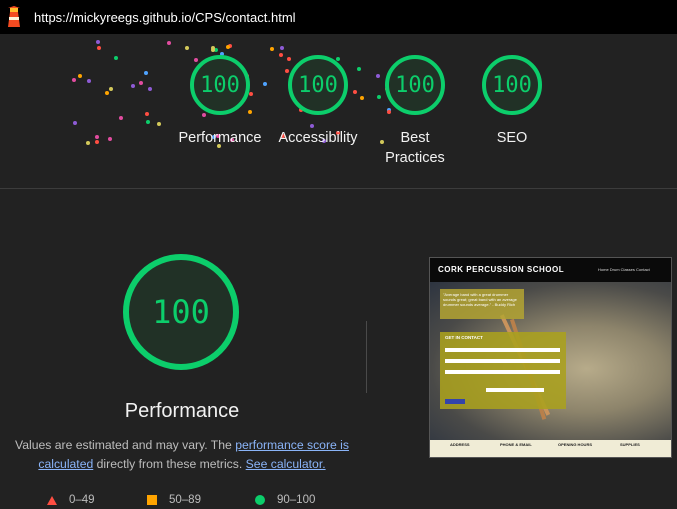  Describe the element at coordinates (366, 357) in the screenshot. I see `vertical-divider` at that location.